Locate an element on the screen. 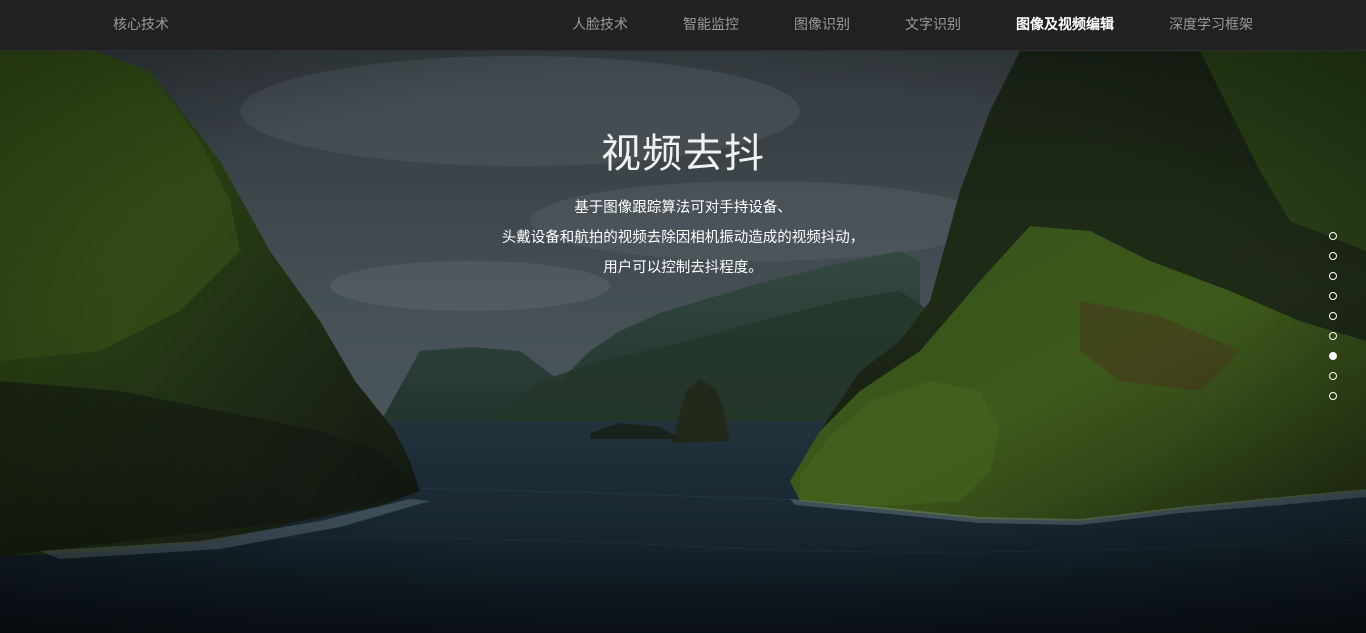  pagination-dot-active is located at coordinates (1333, 356).